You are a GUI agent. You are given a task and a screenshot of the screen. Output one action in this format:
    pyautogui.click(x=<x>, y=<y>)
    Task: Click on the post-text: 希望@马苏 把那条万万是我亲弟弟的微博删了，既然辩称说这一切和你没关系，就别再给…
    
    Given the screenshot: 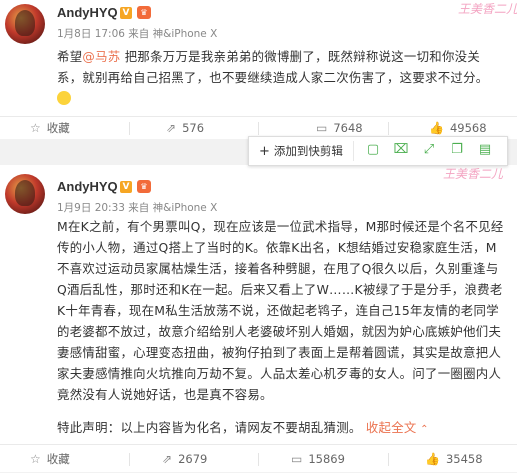 What is the action you would take?
    pyautogui.click(x=281, y=77)
    